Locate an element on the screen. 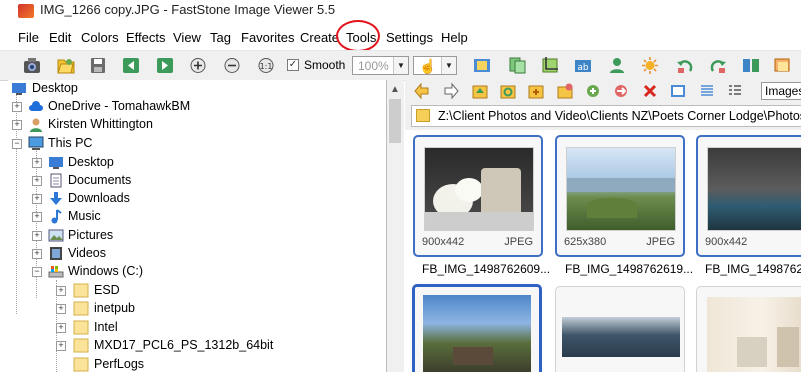  thumbnail-image is located at coordinates (477, 333).